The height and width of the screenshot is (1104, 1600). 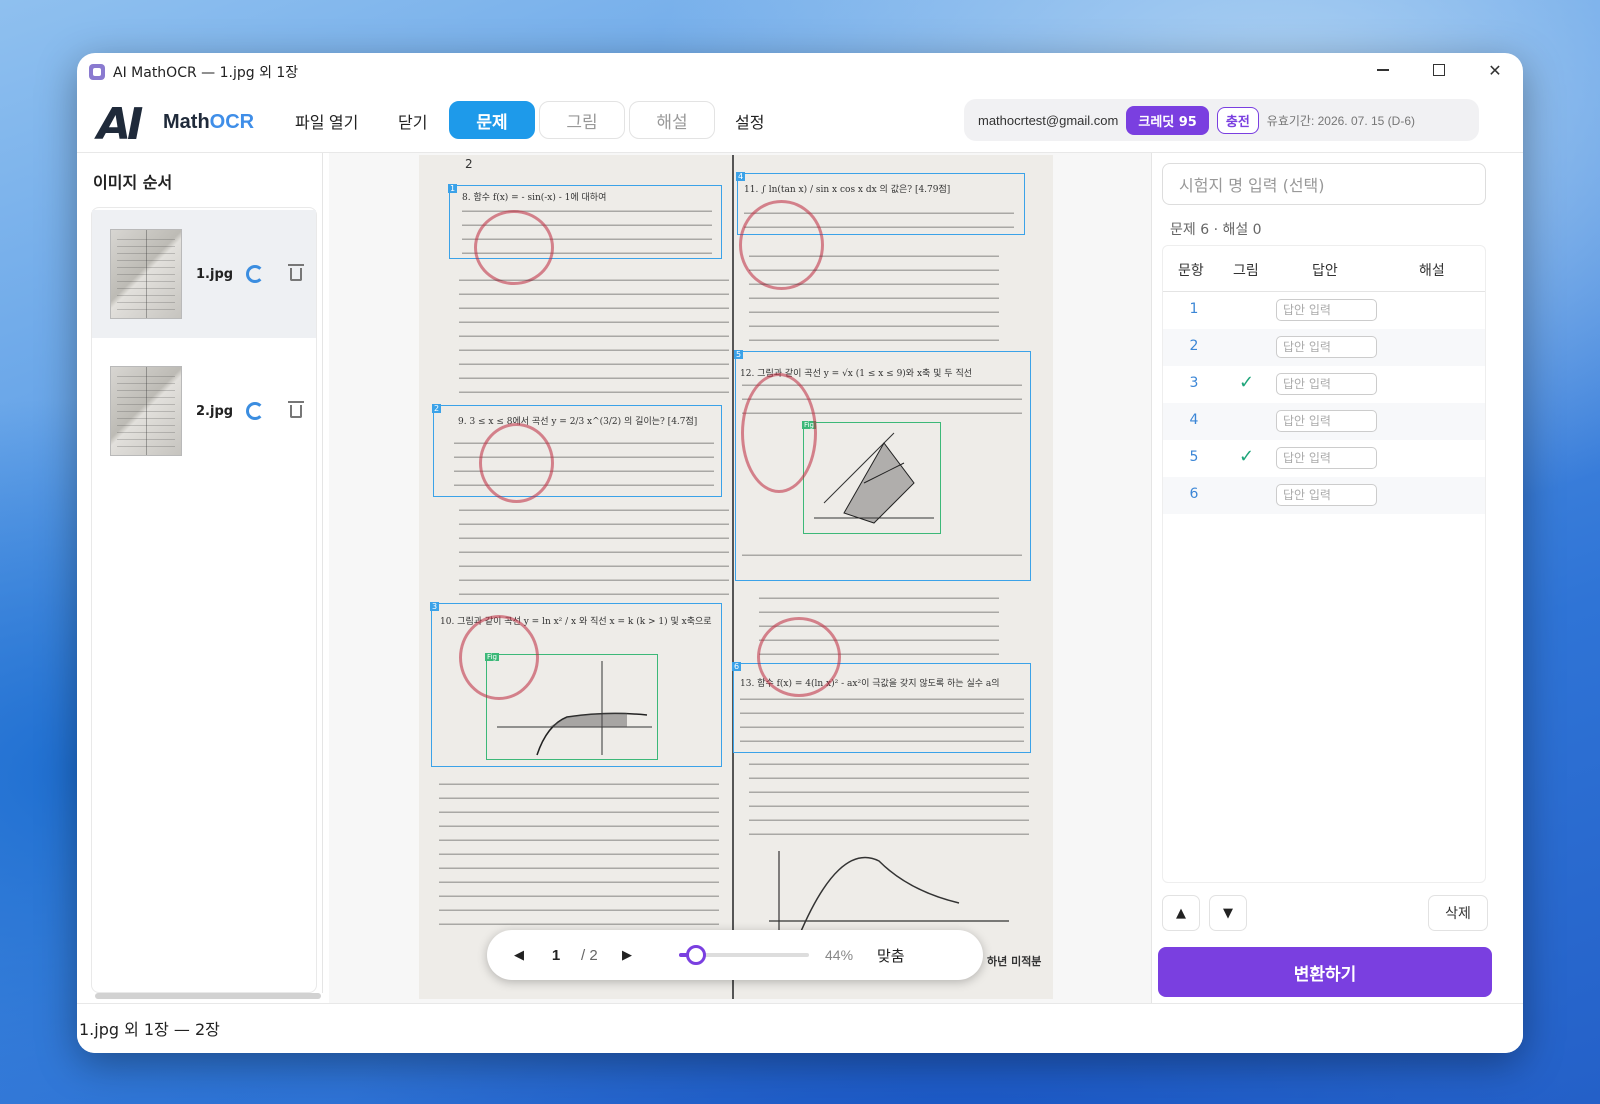 I want to click on close-window-button: ✕, so click(x=1495, y=70).